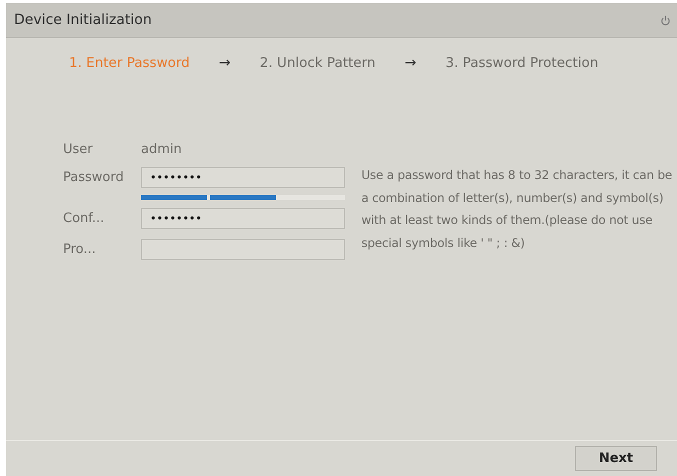  What do you see at coordinates (616, 458) in the screenshot?
I see `next-button: Next` at bounding box center [616, 458].